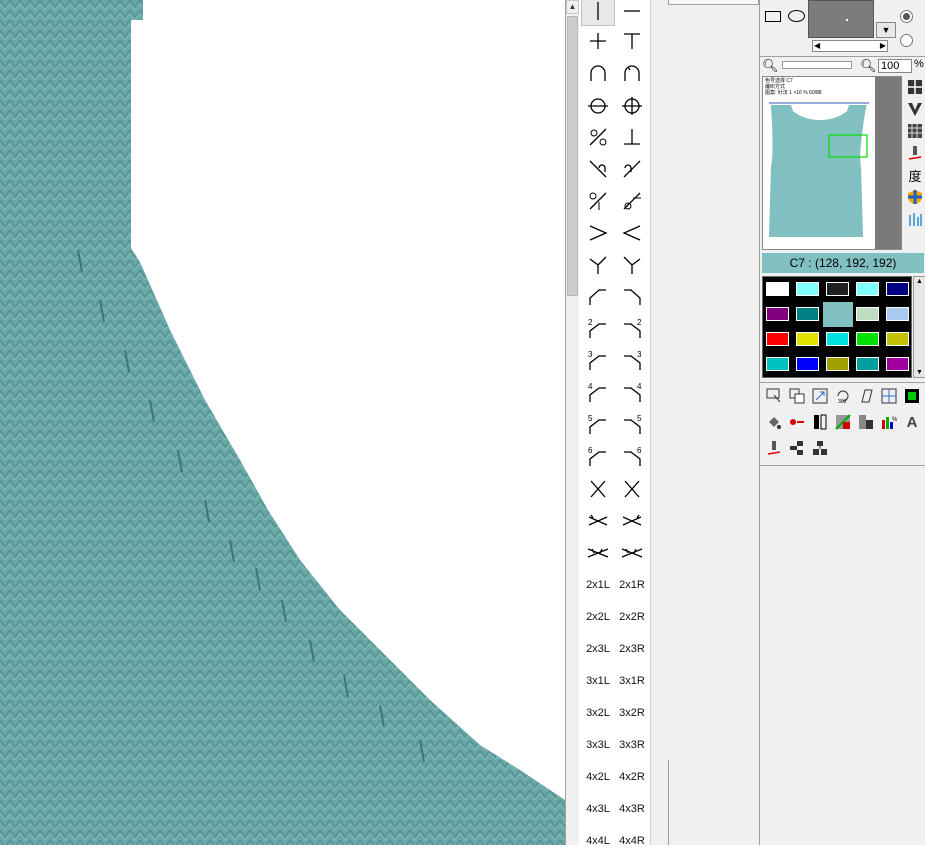 The height and width of the screenshot is (856, 925). Describe the element at coordinates (868, 66) in the screenshot. I see `zoom-in-icon: 🔍︎` at that location.